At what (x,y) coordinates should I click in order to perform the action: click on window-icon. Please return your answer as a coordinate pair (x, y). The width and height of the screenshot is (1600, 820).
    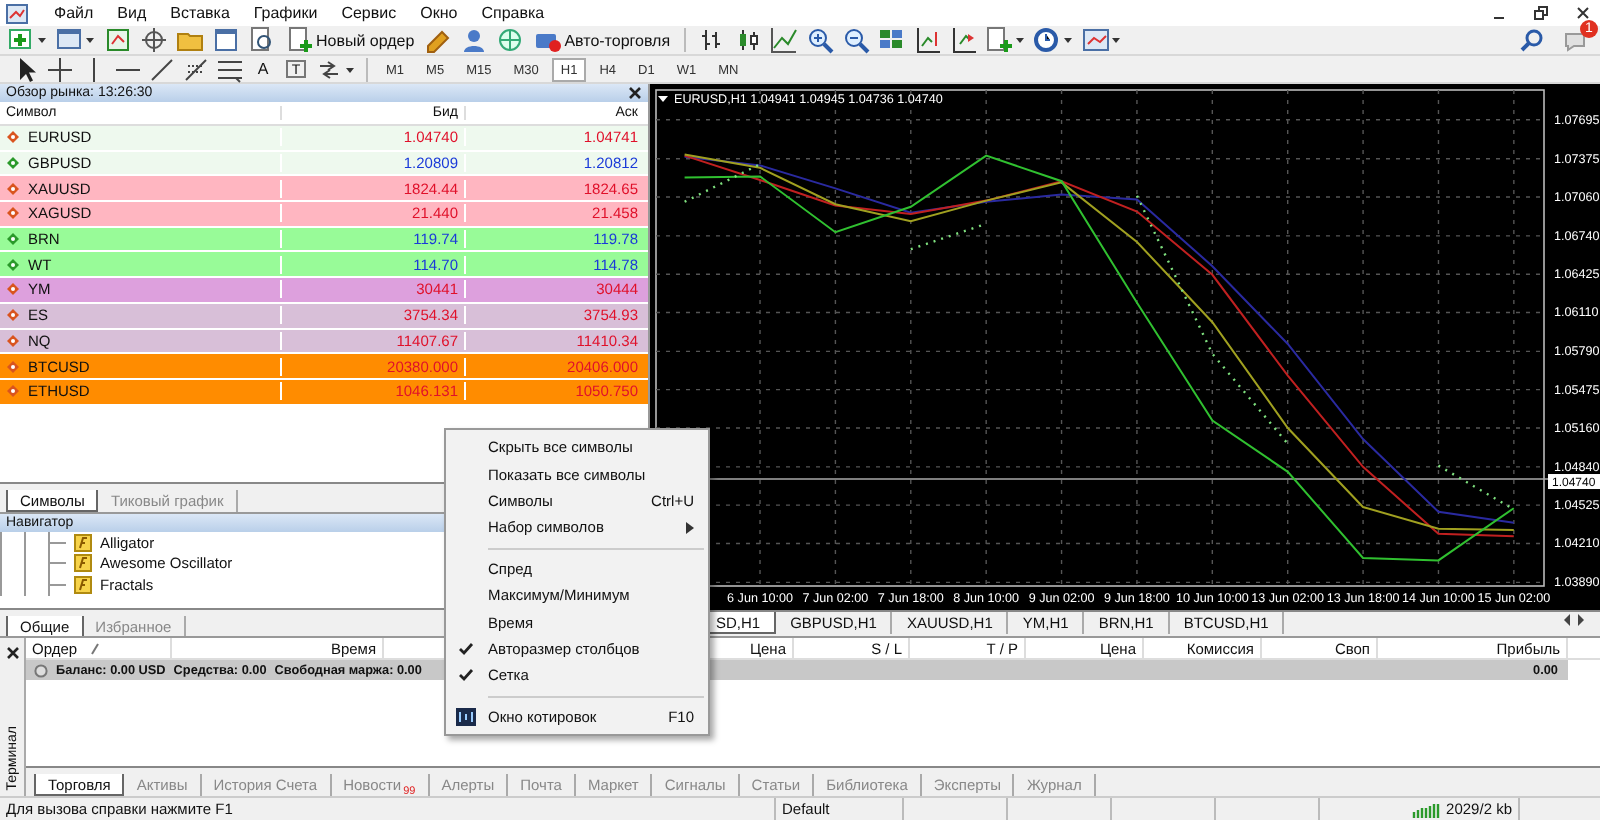
    Looking at the image, I should click on (226, 40).